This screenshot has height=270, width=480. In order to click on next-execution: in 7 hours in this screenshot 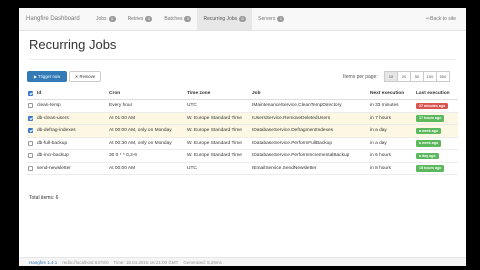, I will do `click(381, 118)`.